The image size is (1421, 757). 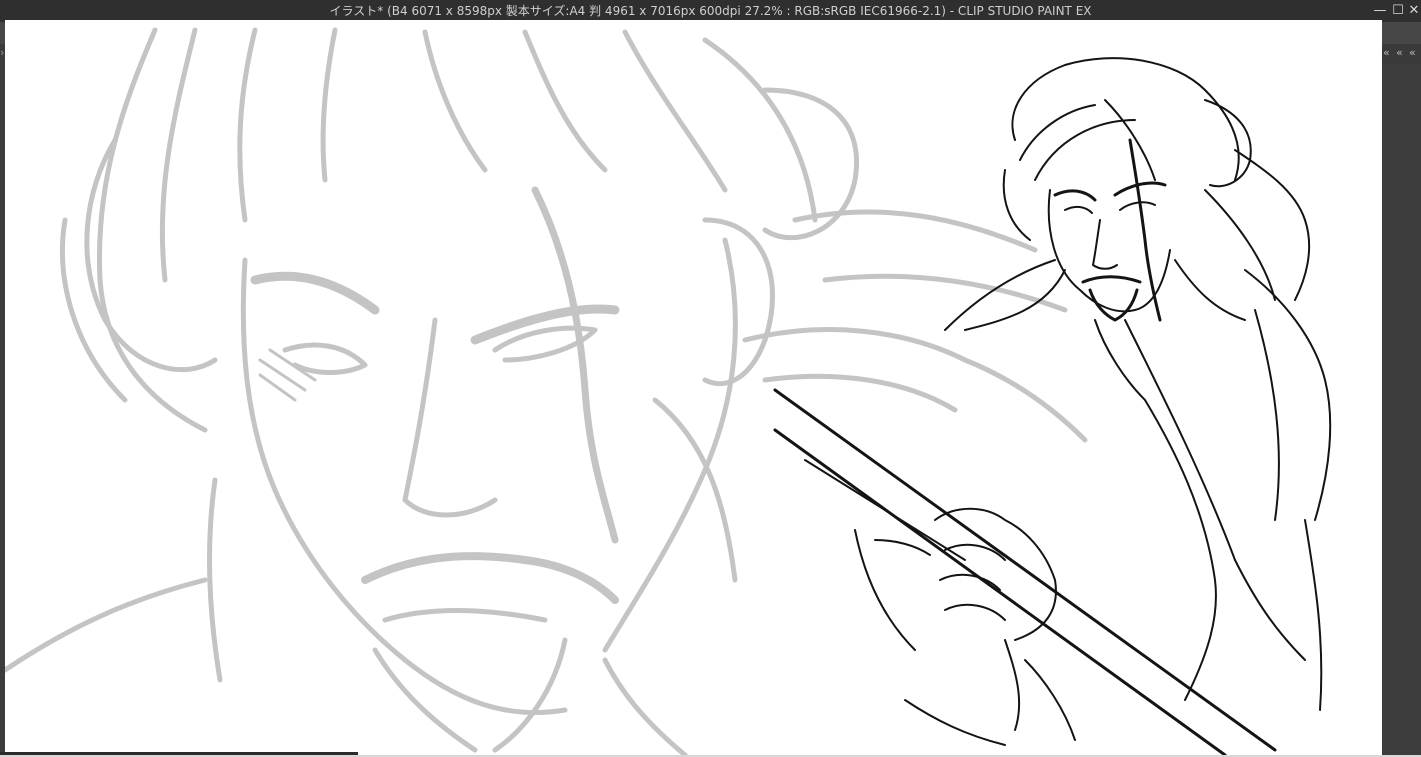 What do you see at coordinates (1398, 11) in the screenshot?
I see `maximize-icon: ☐` at bounding box center [1398, 11].